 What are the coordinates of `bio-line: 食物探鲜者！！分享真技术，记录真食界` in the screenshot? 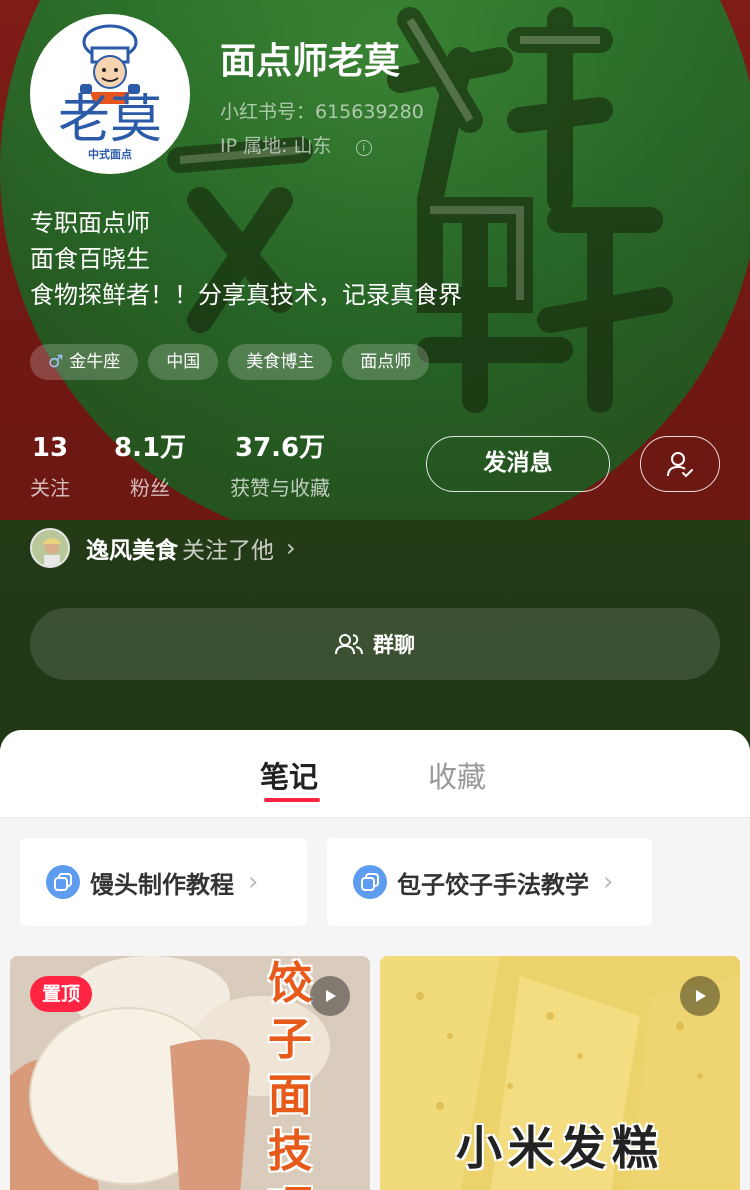 It's located at (246, 295).